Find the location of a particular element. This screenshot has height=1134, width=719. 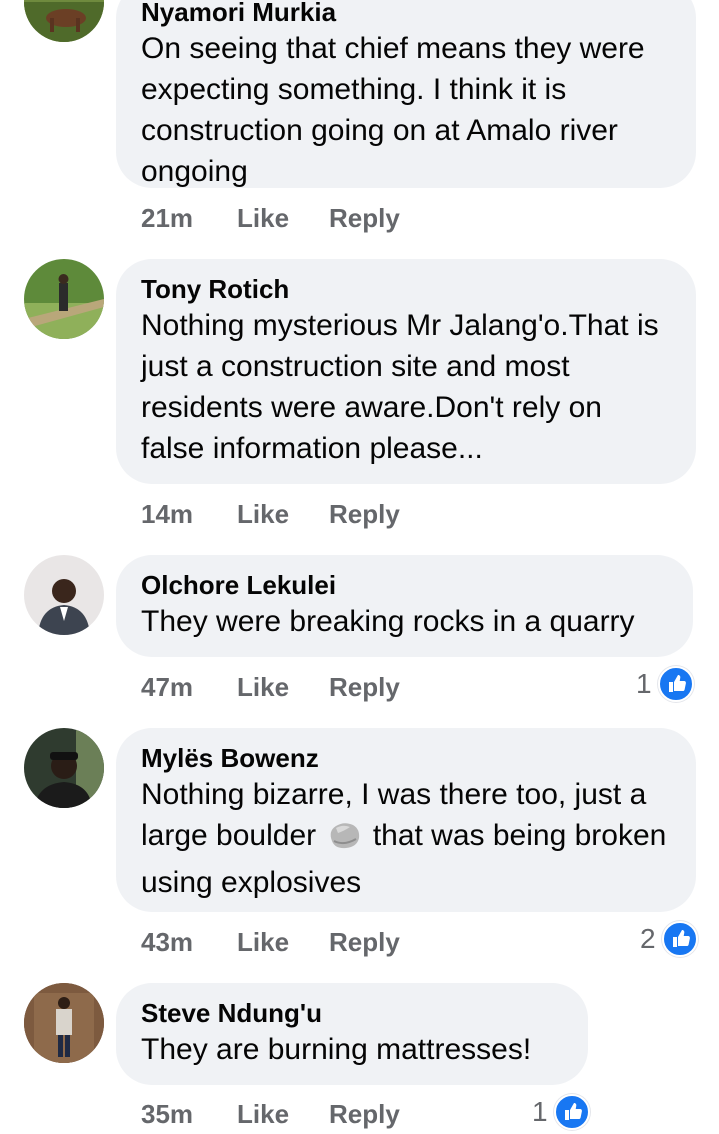

reaction-summary: 2 is located at coordinates (669, 939).